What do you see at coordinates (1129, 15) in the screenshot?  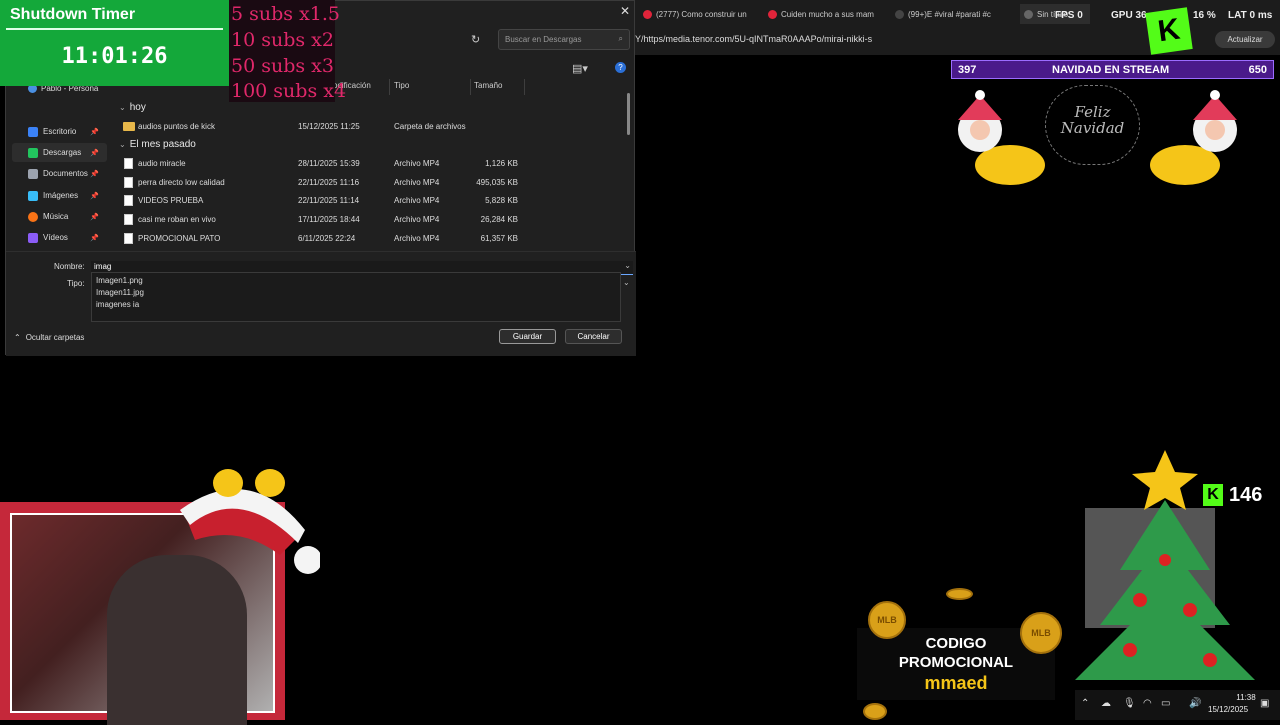 I see `gpu-stat: GPU 36` at bounding box center [1129, 15].